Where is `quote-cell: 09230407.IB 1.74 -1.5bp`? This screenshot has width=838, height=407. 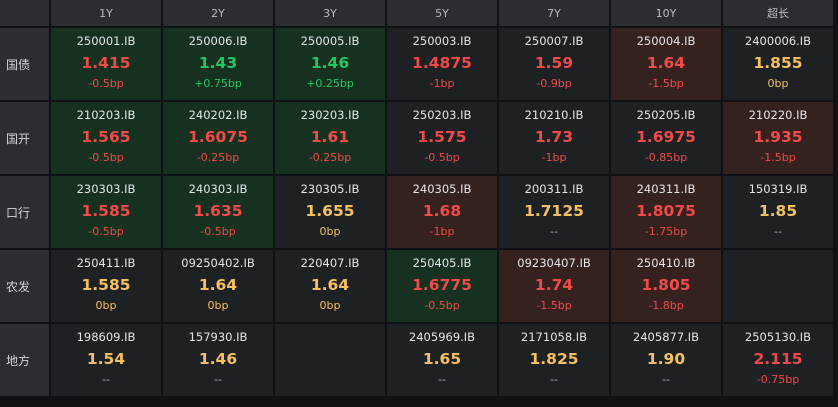
quote-cell: 09230407.IB 1.74 -1.5bp is located at coordinates (554, 286).